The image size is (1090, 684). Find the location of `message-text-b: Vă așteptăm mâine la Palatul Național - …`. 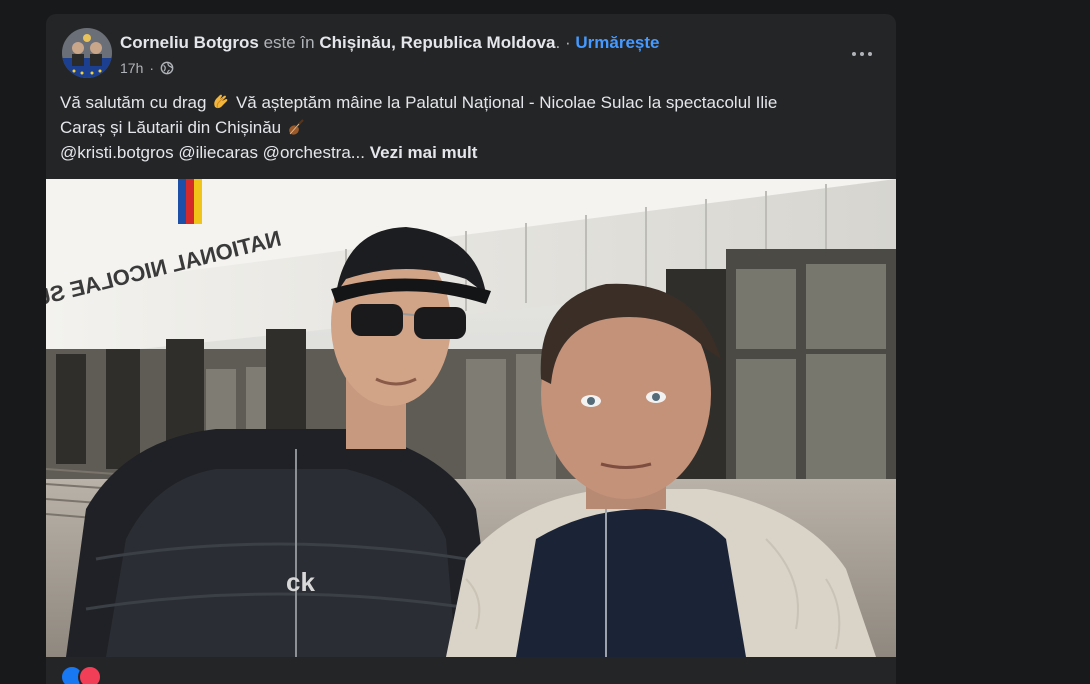

message-text-b: Vă așteptăm mâine la Palatul Național - … is located at coordinates (506, 102).